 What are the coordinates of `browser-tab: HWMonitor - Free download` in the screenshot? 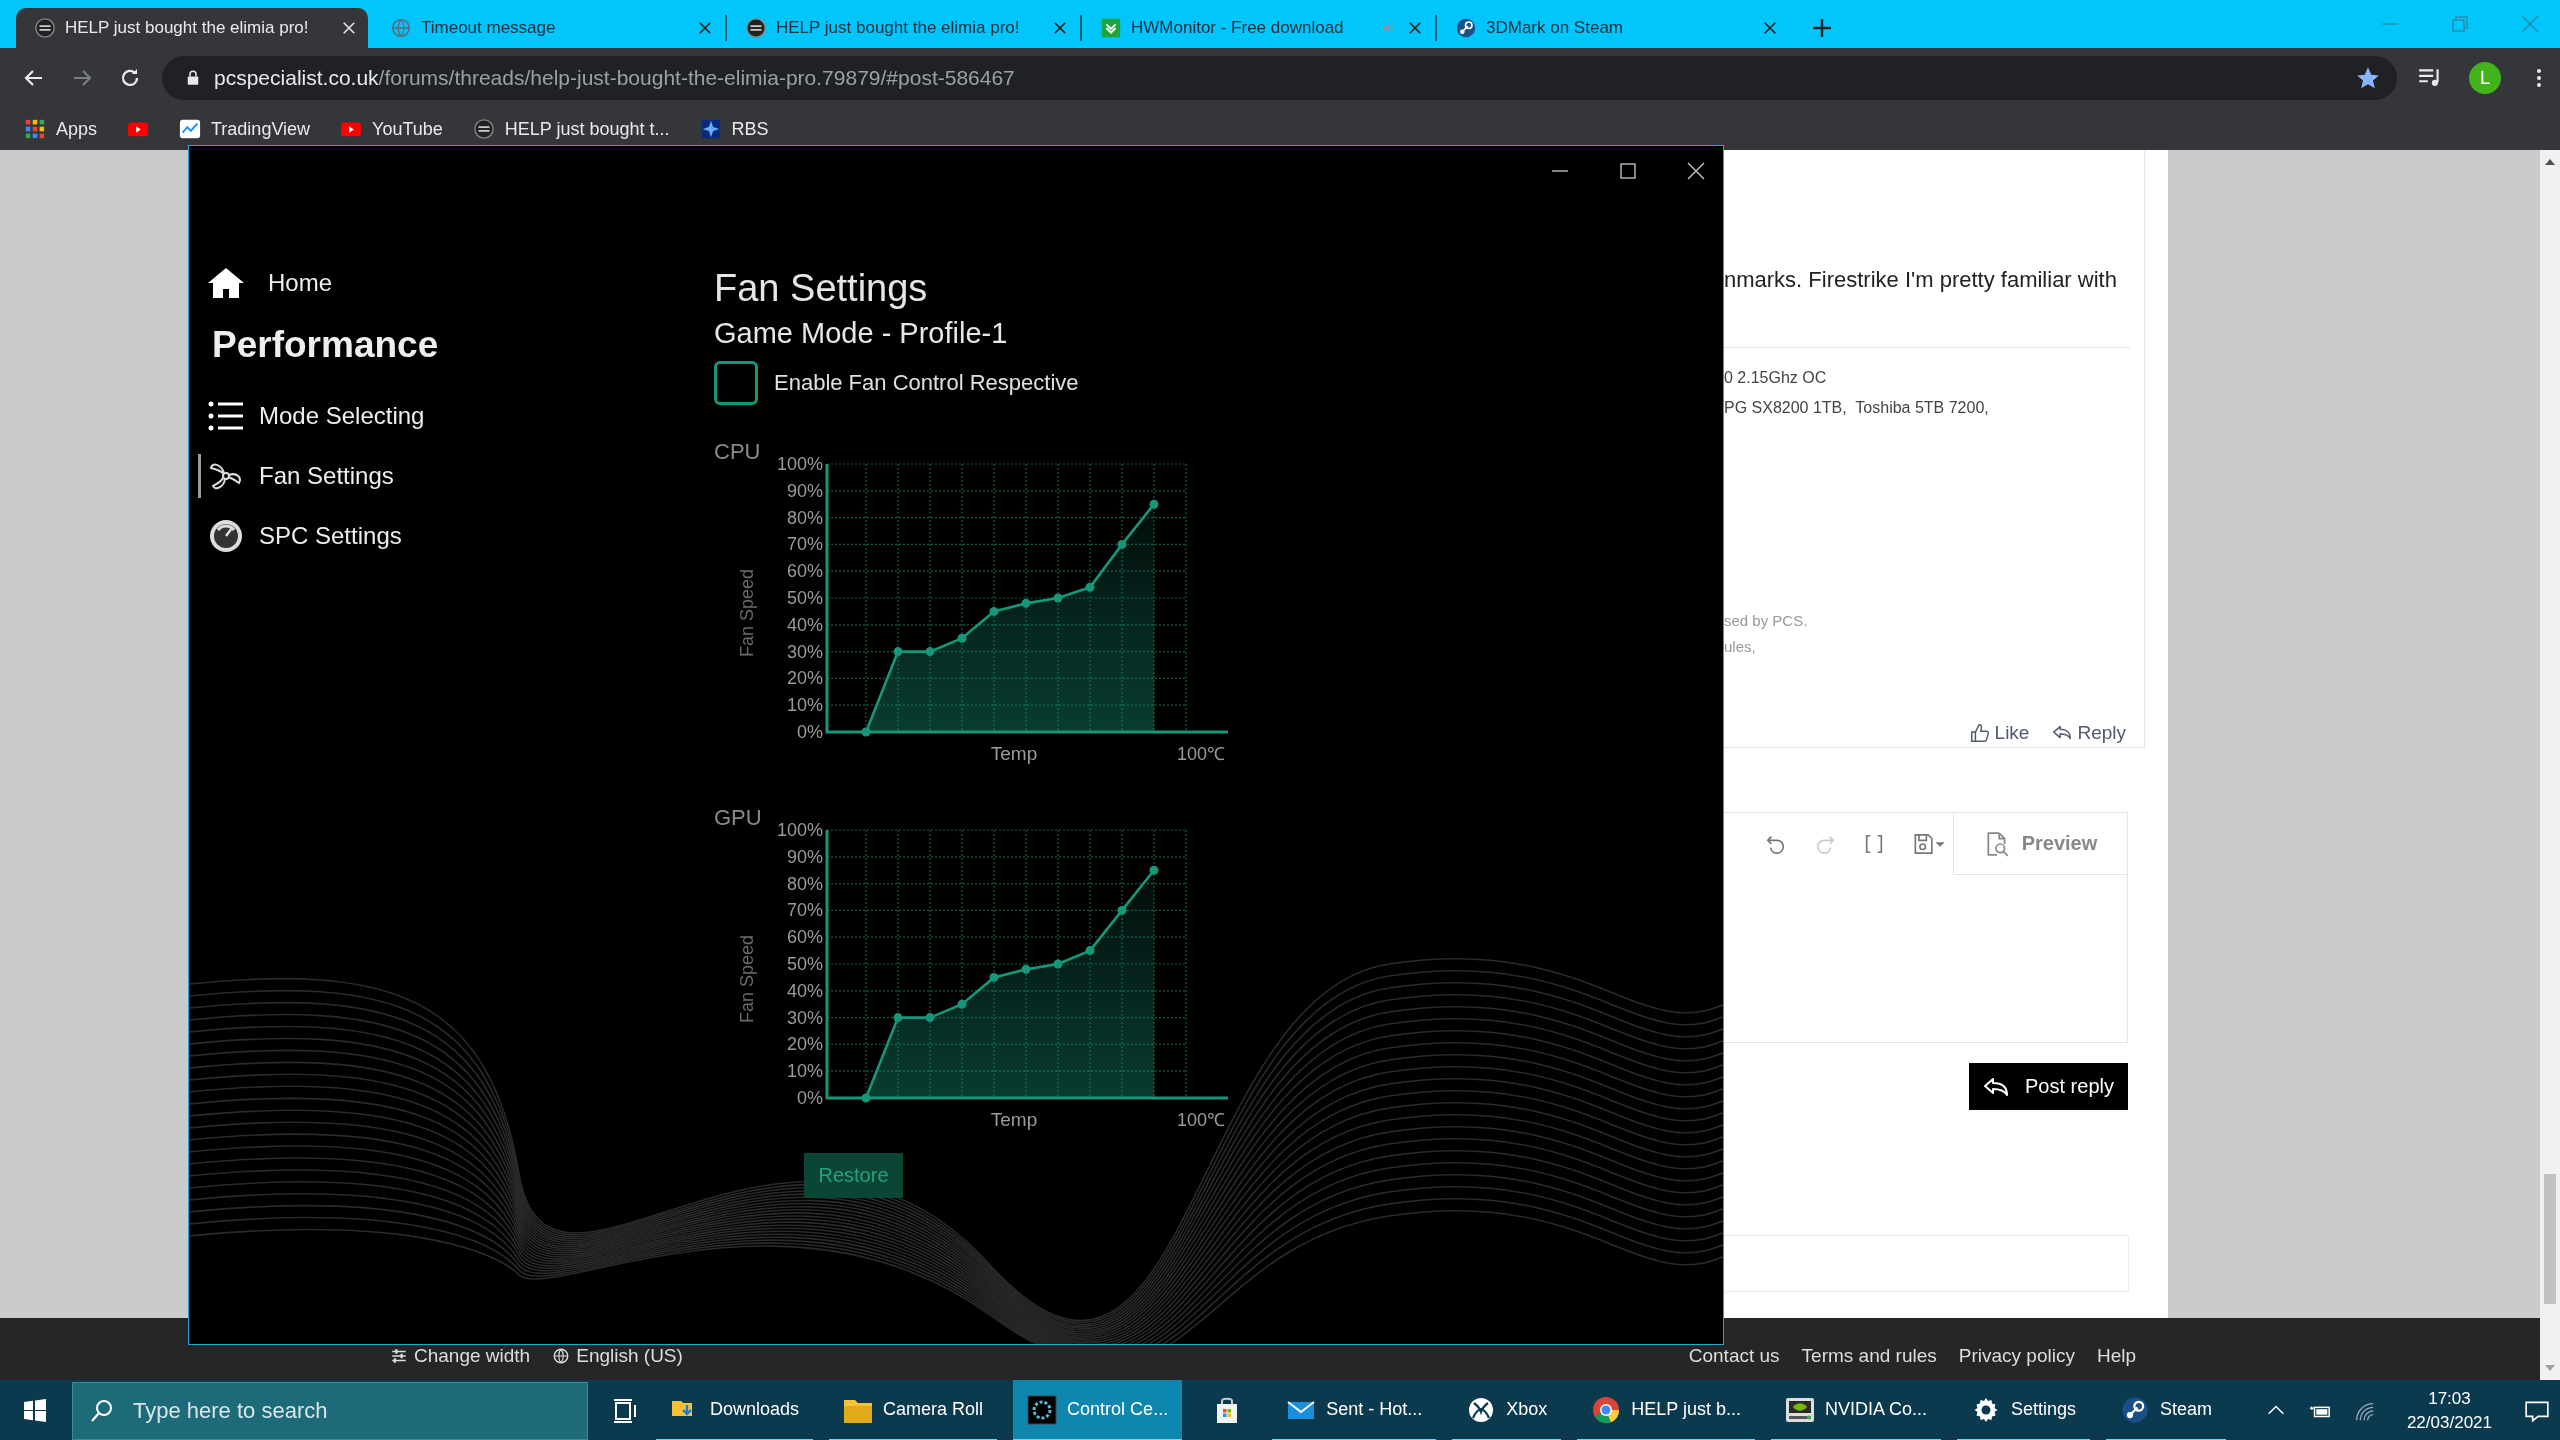 It's located at (1258, 28).